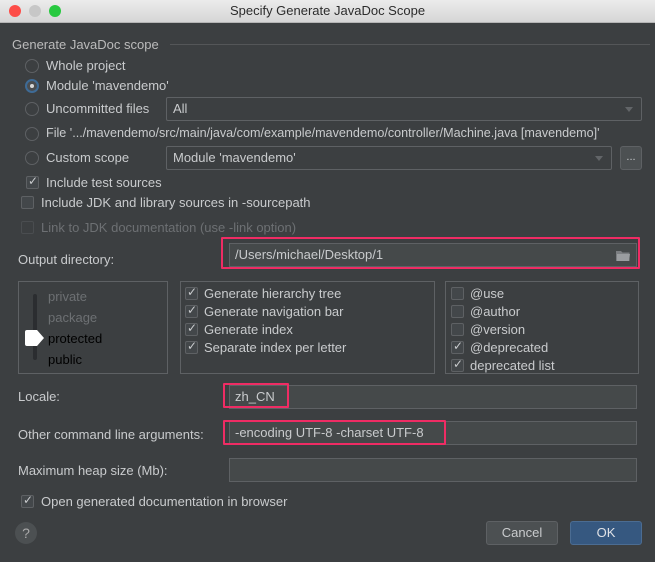 The image size is (655, 562). Describe the element at coordinates (275, 347) in the screenshot. I see `checkbox-label: Separate index per letter` at that location.